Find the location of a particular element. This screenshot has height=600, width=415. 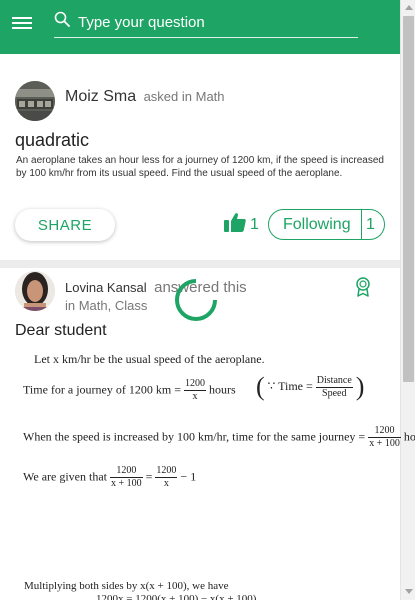

because-symbol: ∵ is located at coordinates (271, 385).